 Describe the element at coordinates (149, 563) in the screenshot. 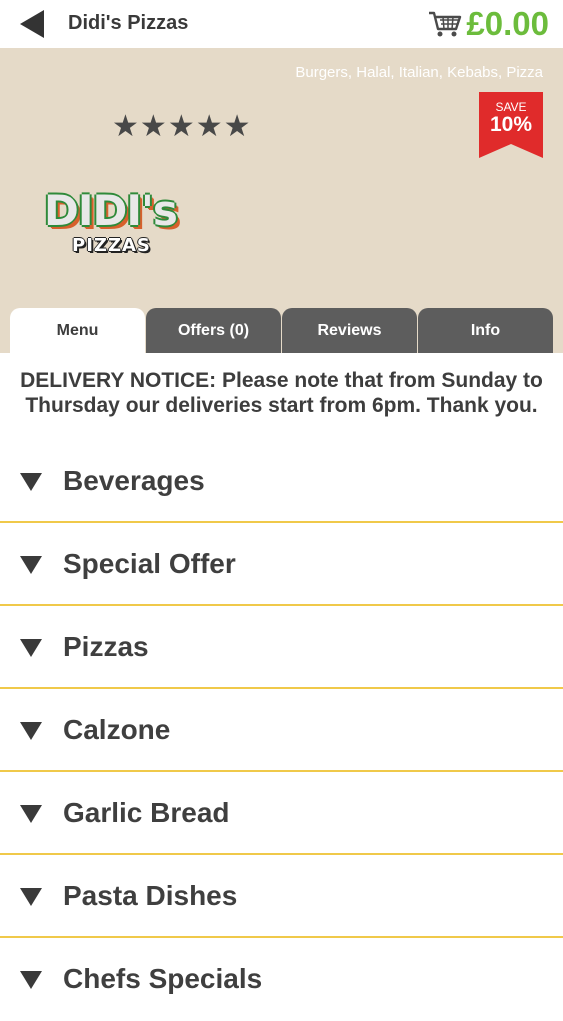

I see `category-label: Special Offer` at that location.